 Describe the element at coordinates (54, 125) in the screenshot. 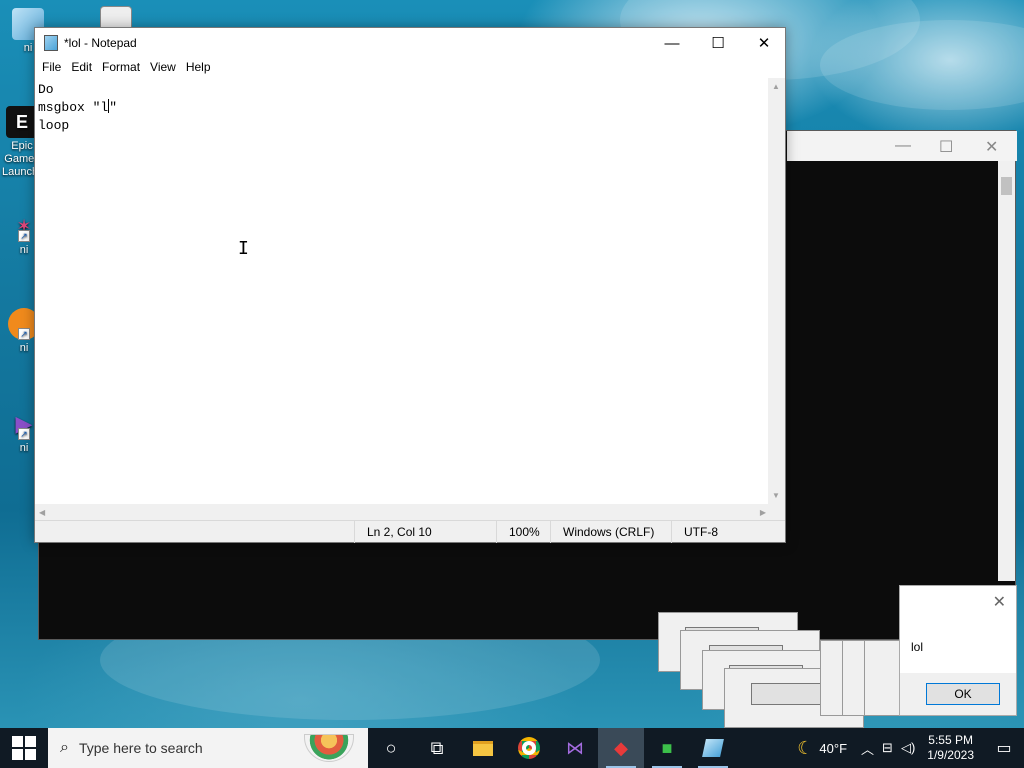

I see `editor-line: loop` at that location.